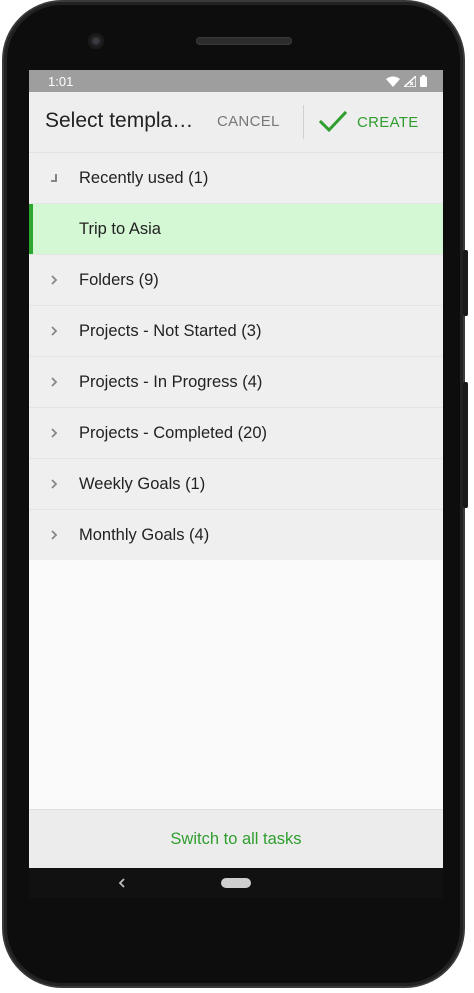 The image size is (474, 993). Describe the element at coordinates (248, 121) in the screenshot. I see `cancel-button: CANCEL` at that location.